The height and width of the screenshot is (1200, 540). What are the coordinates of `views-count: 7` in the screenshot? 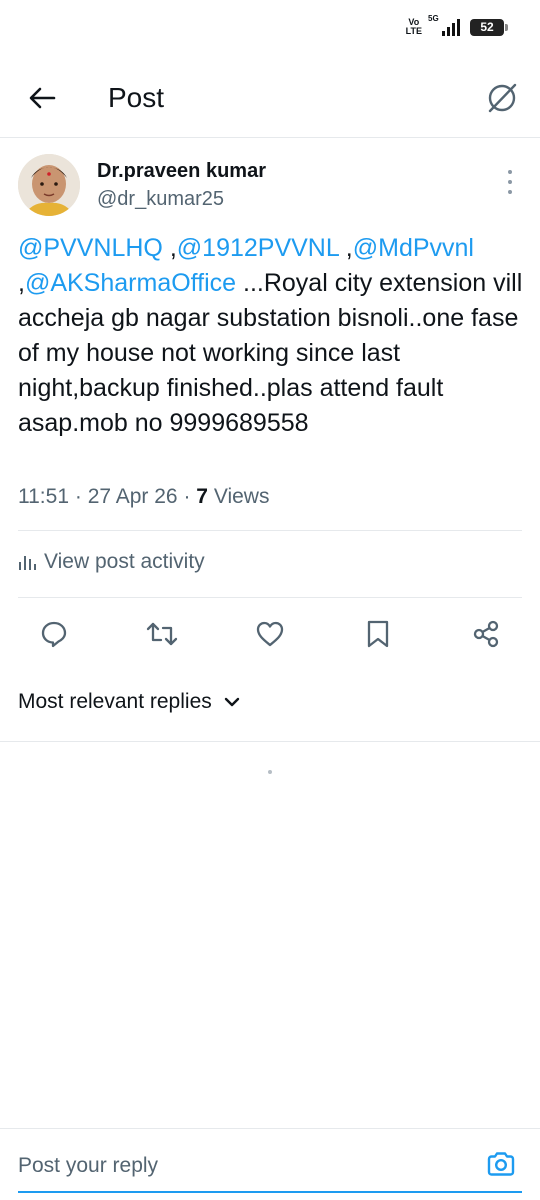 It's located at (202, 496).